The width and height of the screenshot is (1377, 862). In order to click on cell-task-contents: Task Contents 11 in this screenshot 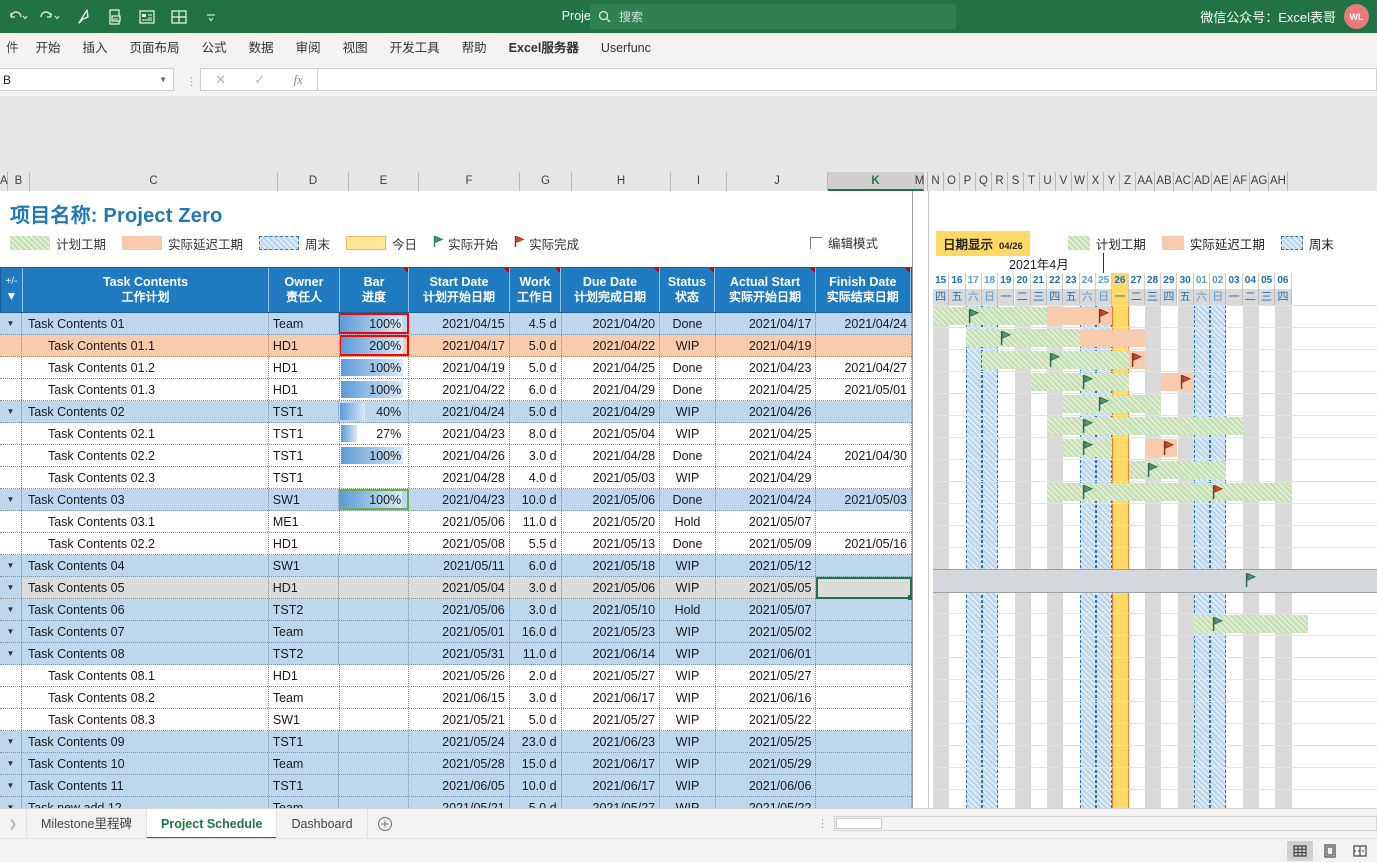, I will do `click(145, 785)`.